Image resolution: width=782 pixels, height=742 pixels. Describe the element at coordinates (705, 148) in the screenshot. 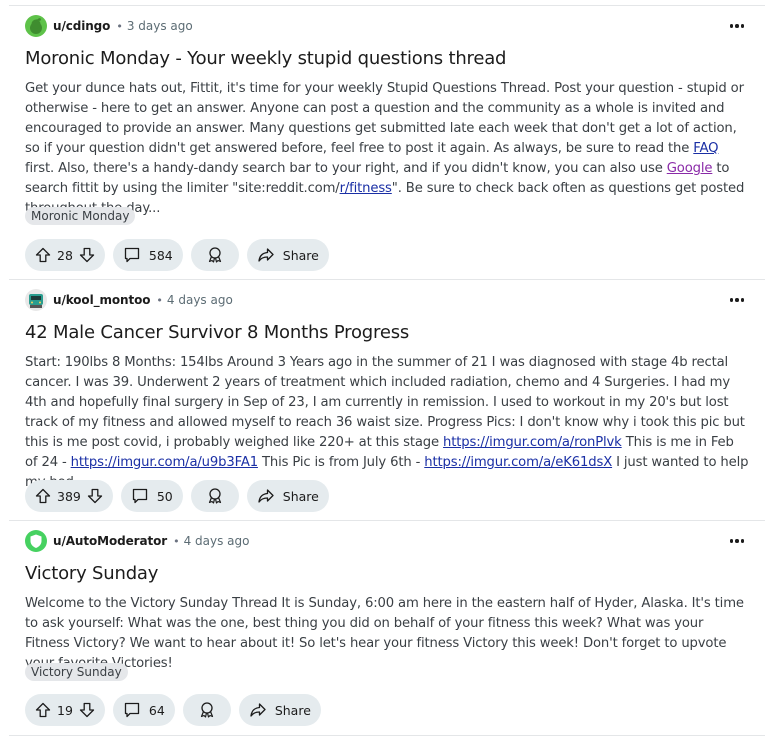

I see `post-body-link: FAQ` at that location.